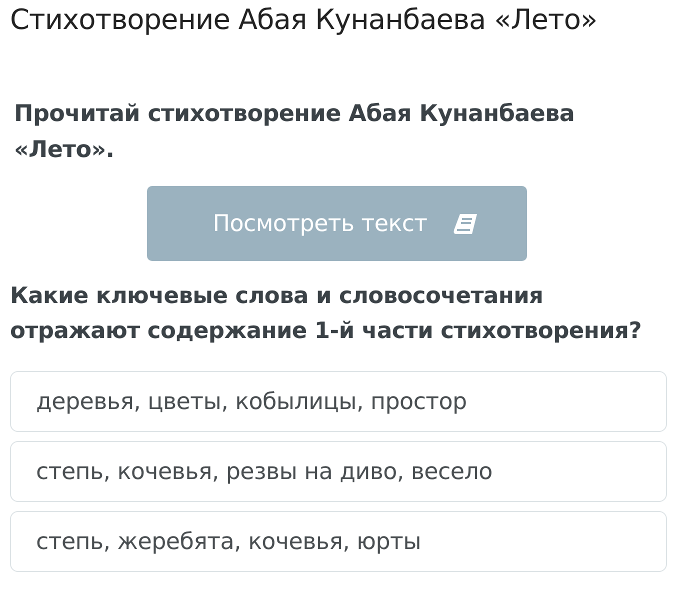 The width and height of the screenshot is (697, 607). I want to click on book-icon, so click(466, 224).